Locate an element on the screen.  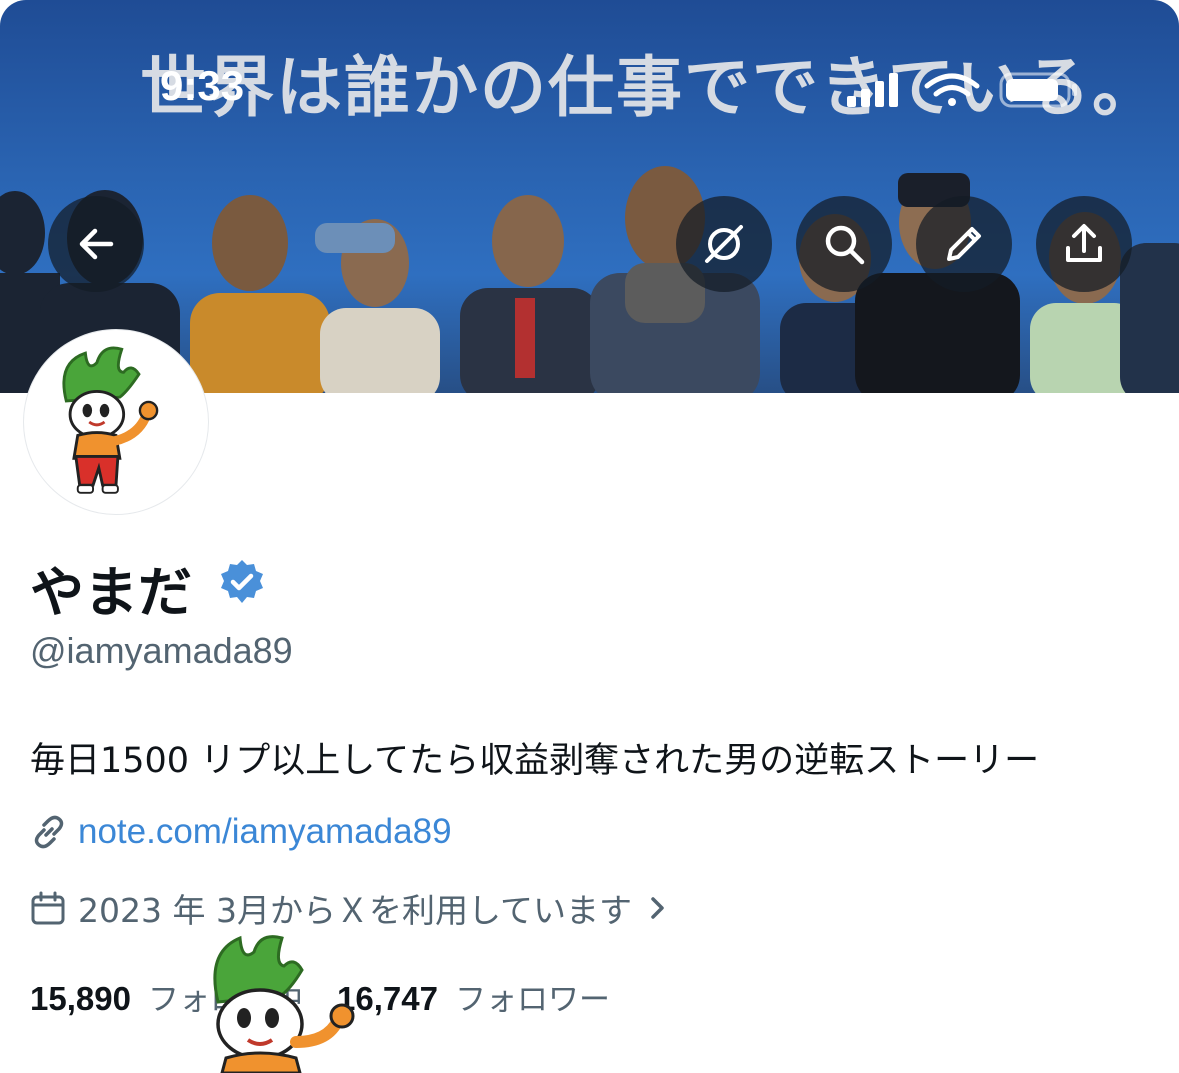
chevron-right-icon is located at coordinates (657, 908).